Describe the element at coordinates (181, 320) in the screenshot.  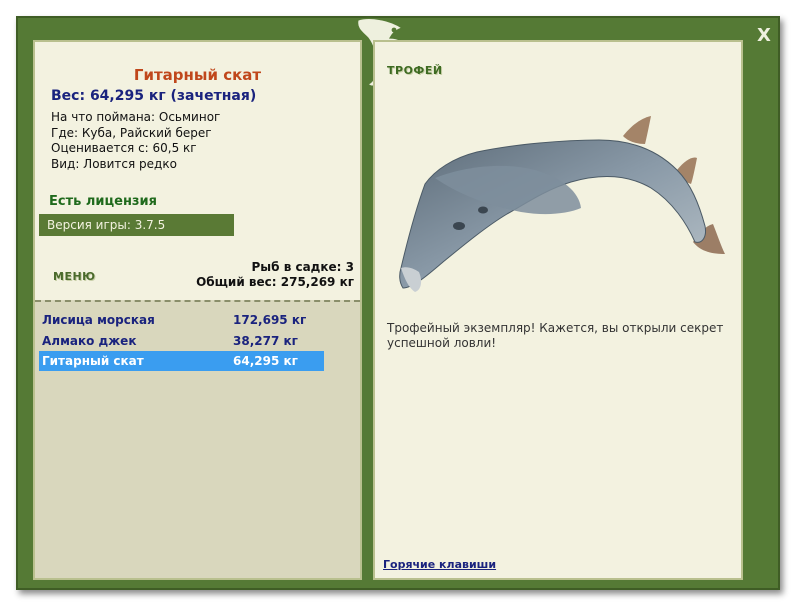
I see `catch-row: Лисица морская 172,695 кг` at that location.